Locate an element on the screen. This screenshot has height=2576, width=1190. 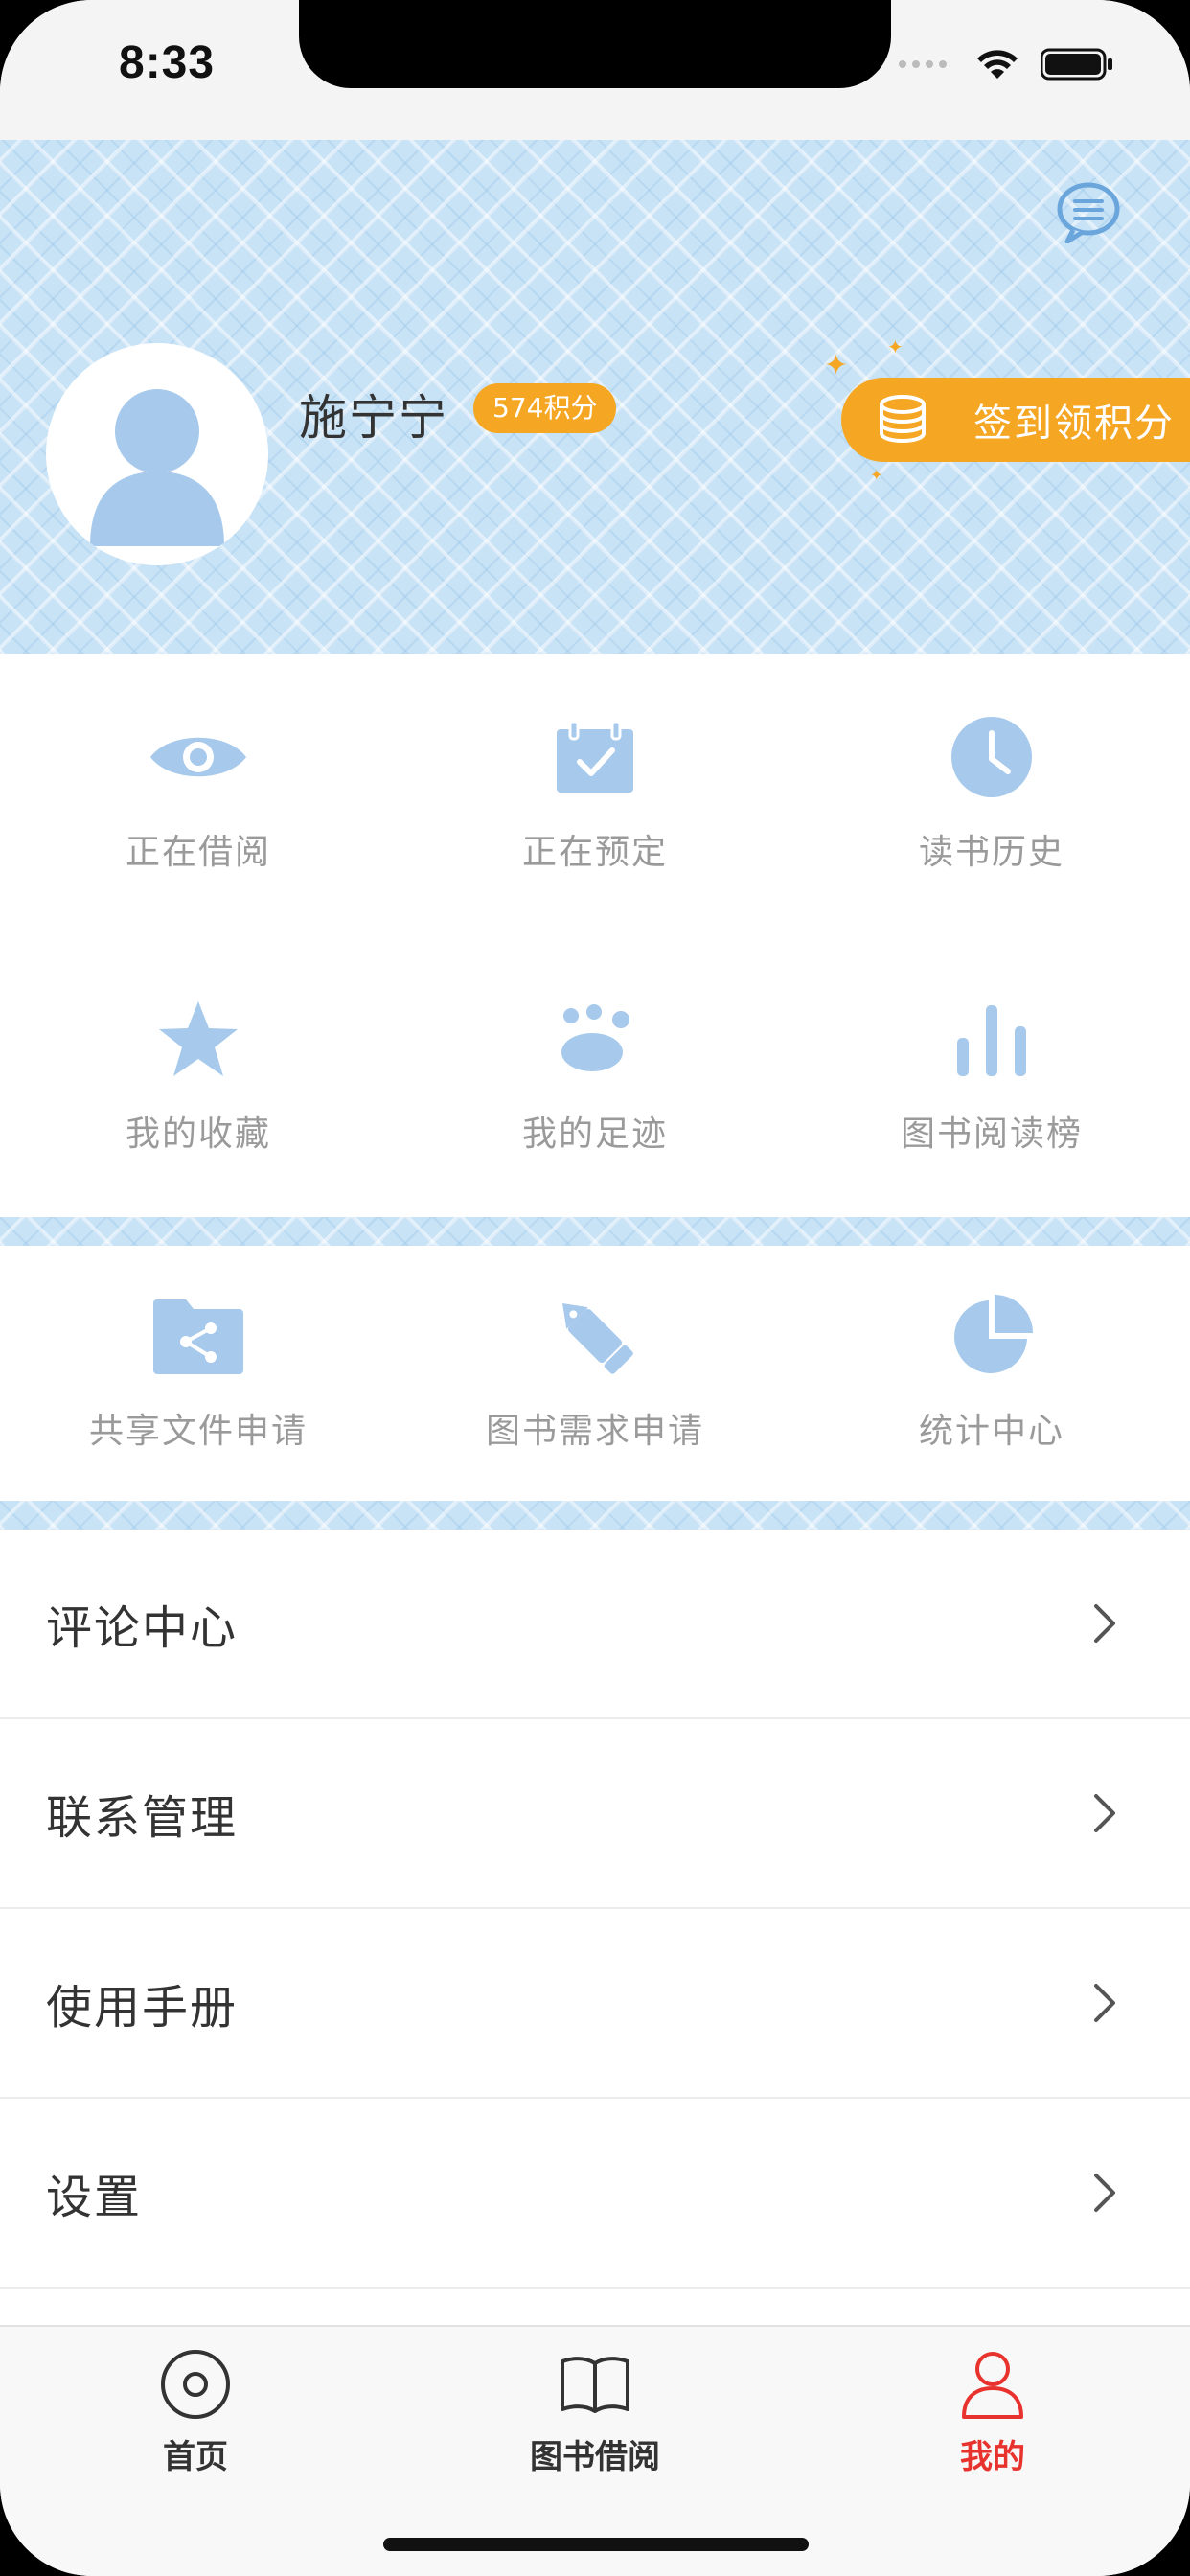
action-favorites: 我的收藏 is located at coordinates (199, 1076).